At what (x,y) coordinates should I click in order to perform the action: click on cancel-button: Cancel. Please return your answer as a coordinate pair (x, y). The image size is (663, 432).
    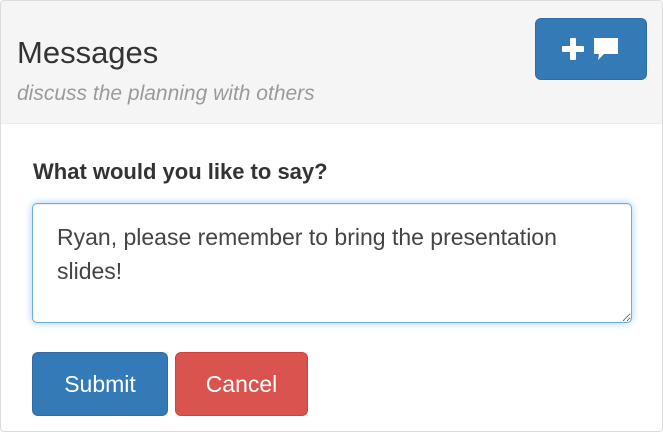
    Looking at the image, I should click on (241, 384).